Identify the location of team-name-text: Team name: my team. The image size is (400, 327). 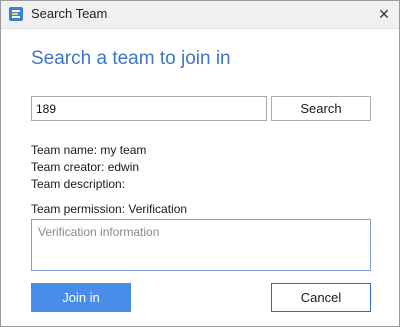
(89, 150).